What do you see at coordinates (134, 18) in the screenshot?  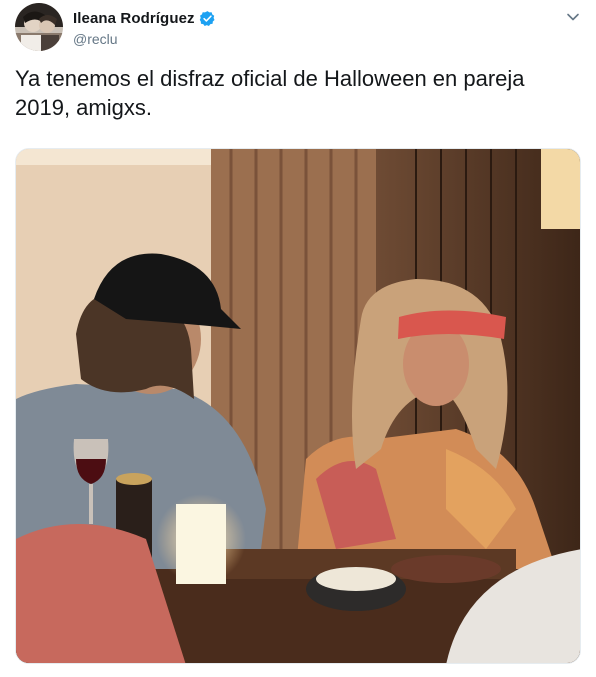 I see `author-name: Ileana Rodríguez` at bounding box center [134, 18].